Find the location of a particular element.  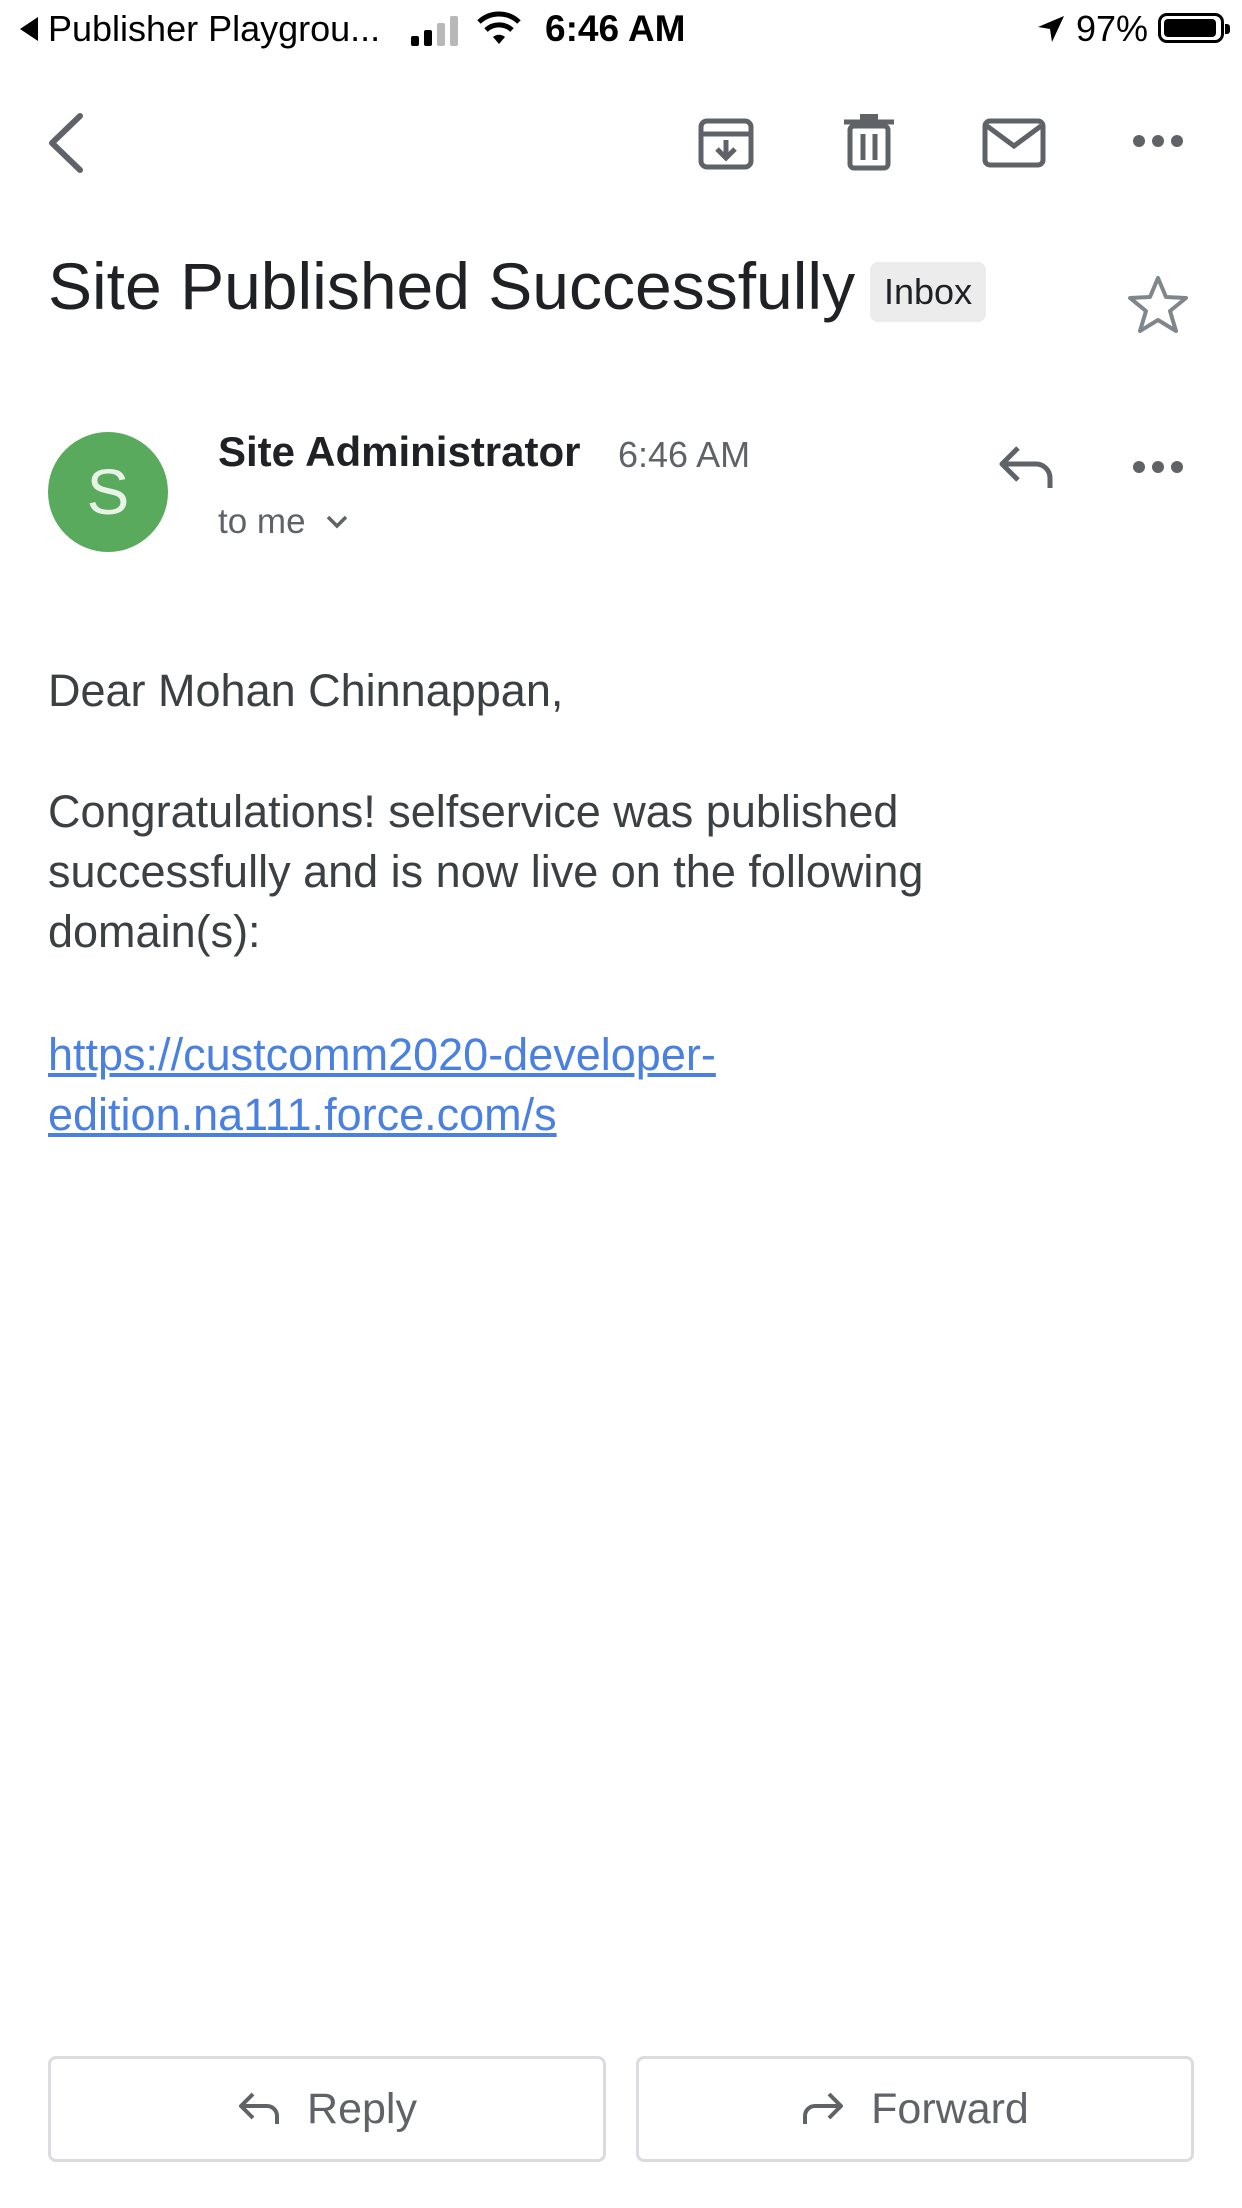

inbox-label-badge: Inbox is located at coordinates (928, 292).